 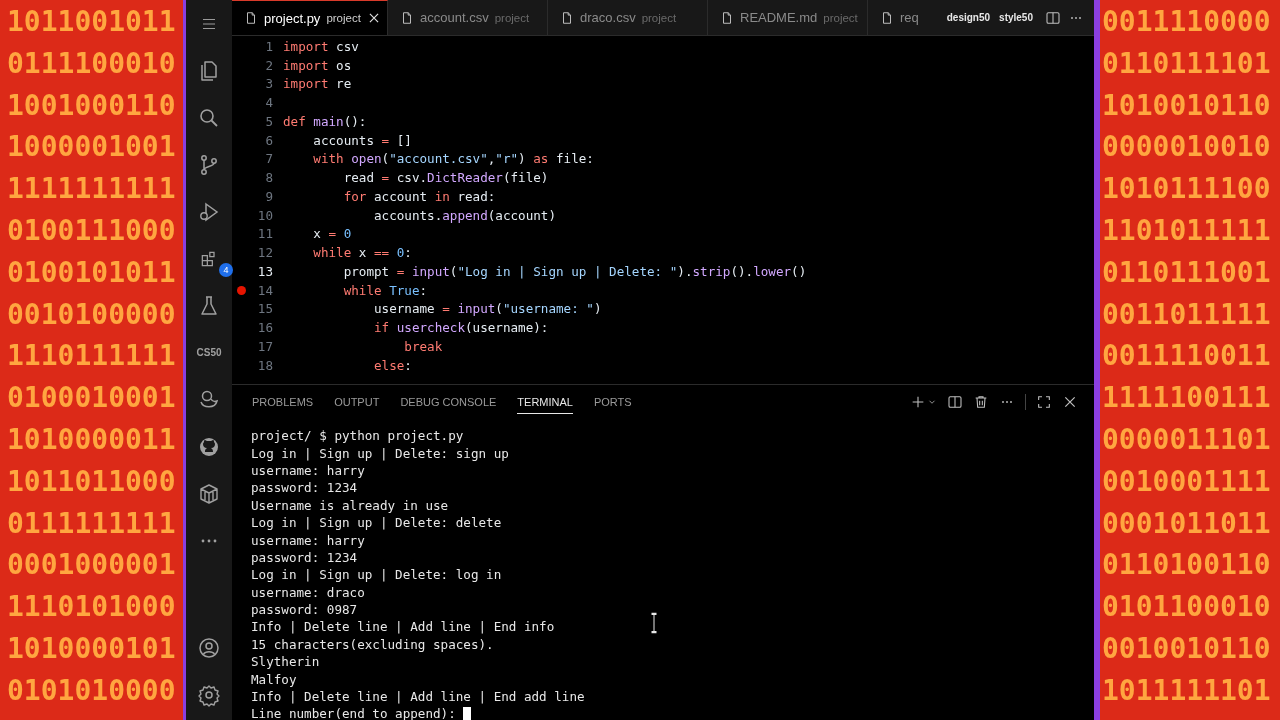 What do you see at coordinates (268, 84) in the screenshot?
I see `line-number: 3` at bounding box center [268, 84].